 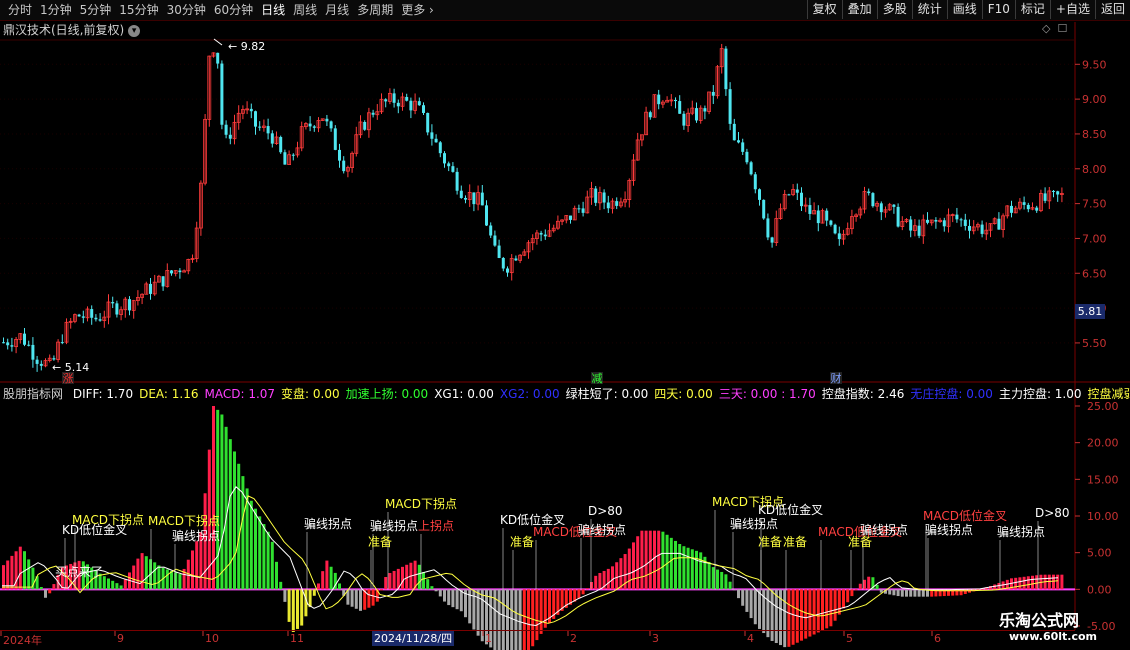 I want to click on x-axis-label-3: 11, so click(x=297, y=638).